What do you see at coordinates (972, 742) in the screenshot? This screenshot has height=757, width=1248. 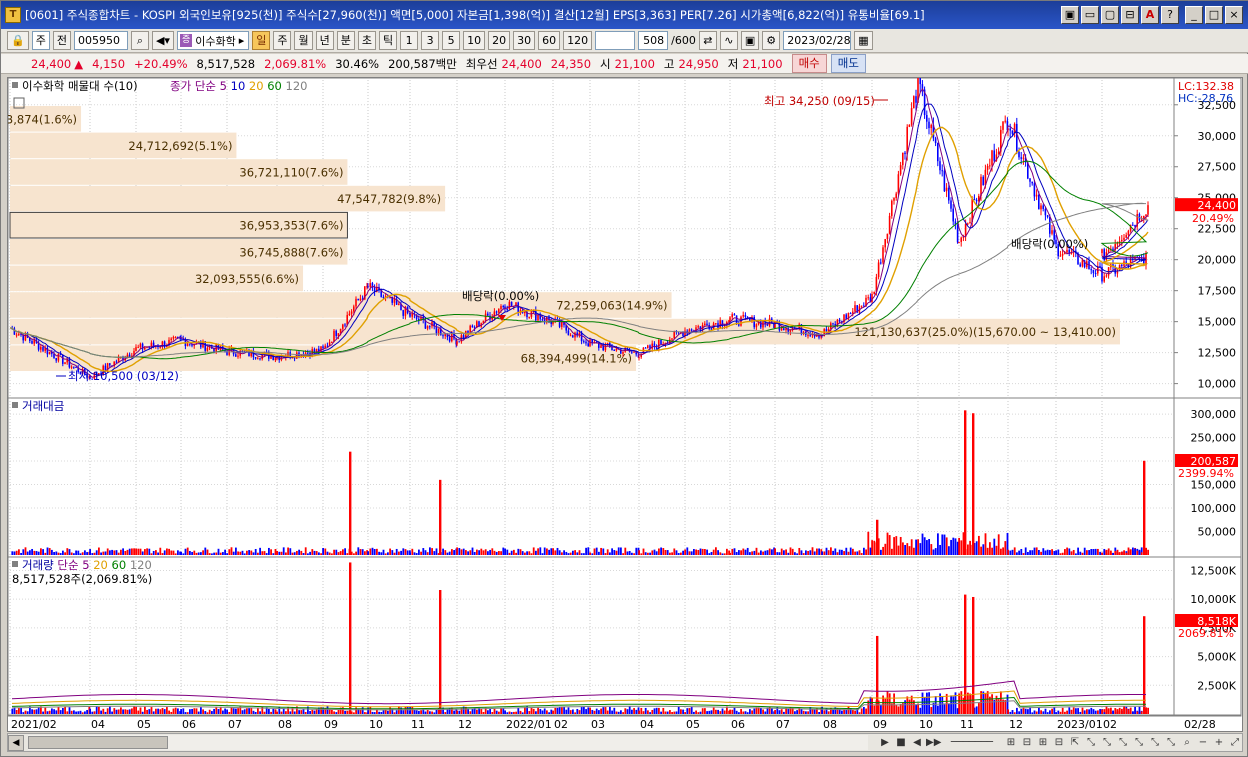 I see `zoom-slider: ───────` at bounding box center [972, 742].